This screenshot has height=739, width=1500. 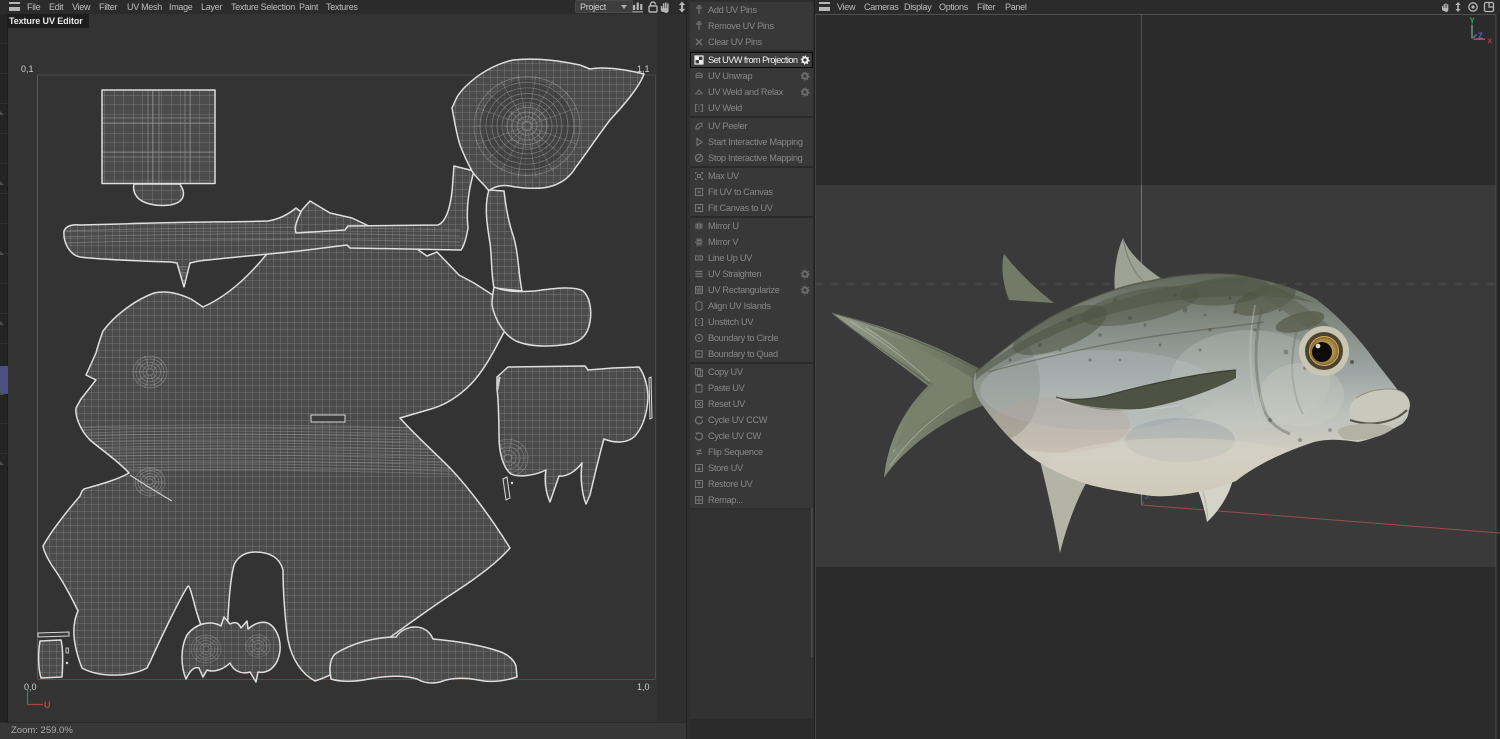 What do you see at coordinates (643, 687) in the screenshot?
I see `svg-text: 1,0` at bounding box center [643, 687].